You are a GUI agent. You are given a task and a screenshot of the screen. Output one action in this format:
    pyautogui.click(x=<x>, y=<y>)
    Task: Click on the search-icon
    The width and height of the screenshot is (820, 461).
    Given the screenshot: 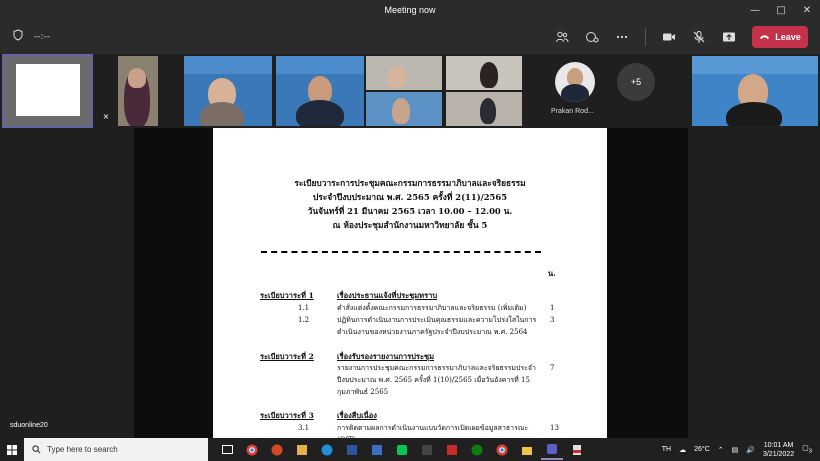 What is the action you would take?
    pyautogui.click(x=36, y=449)
    